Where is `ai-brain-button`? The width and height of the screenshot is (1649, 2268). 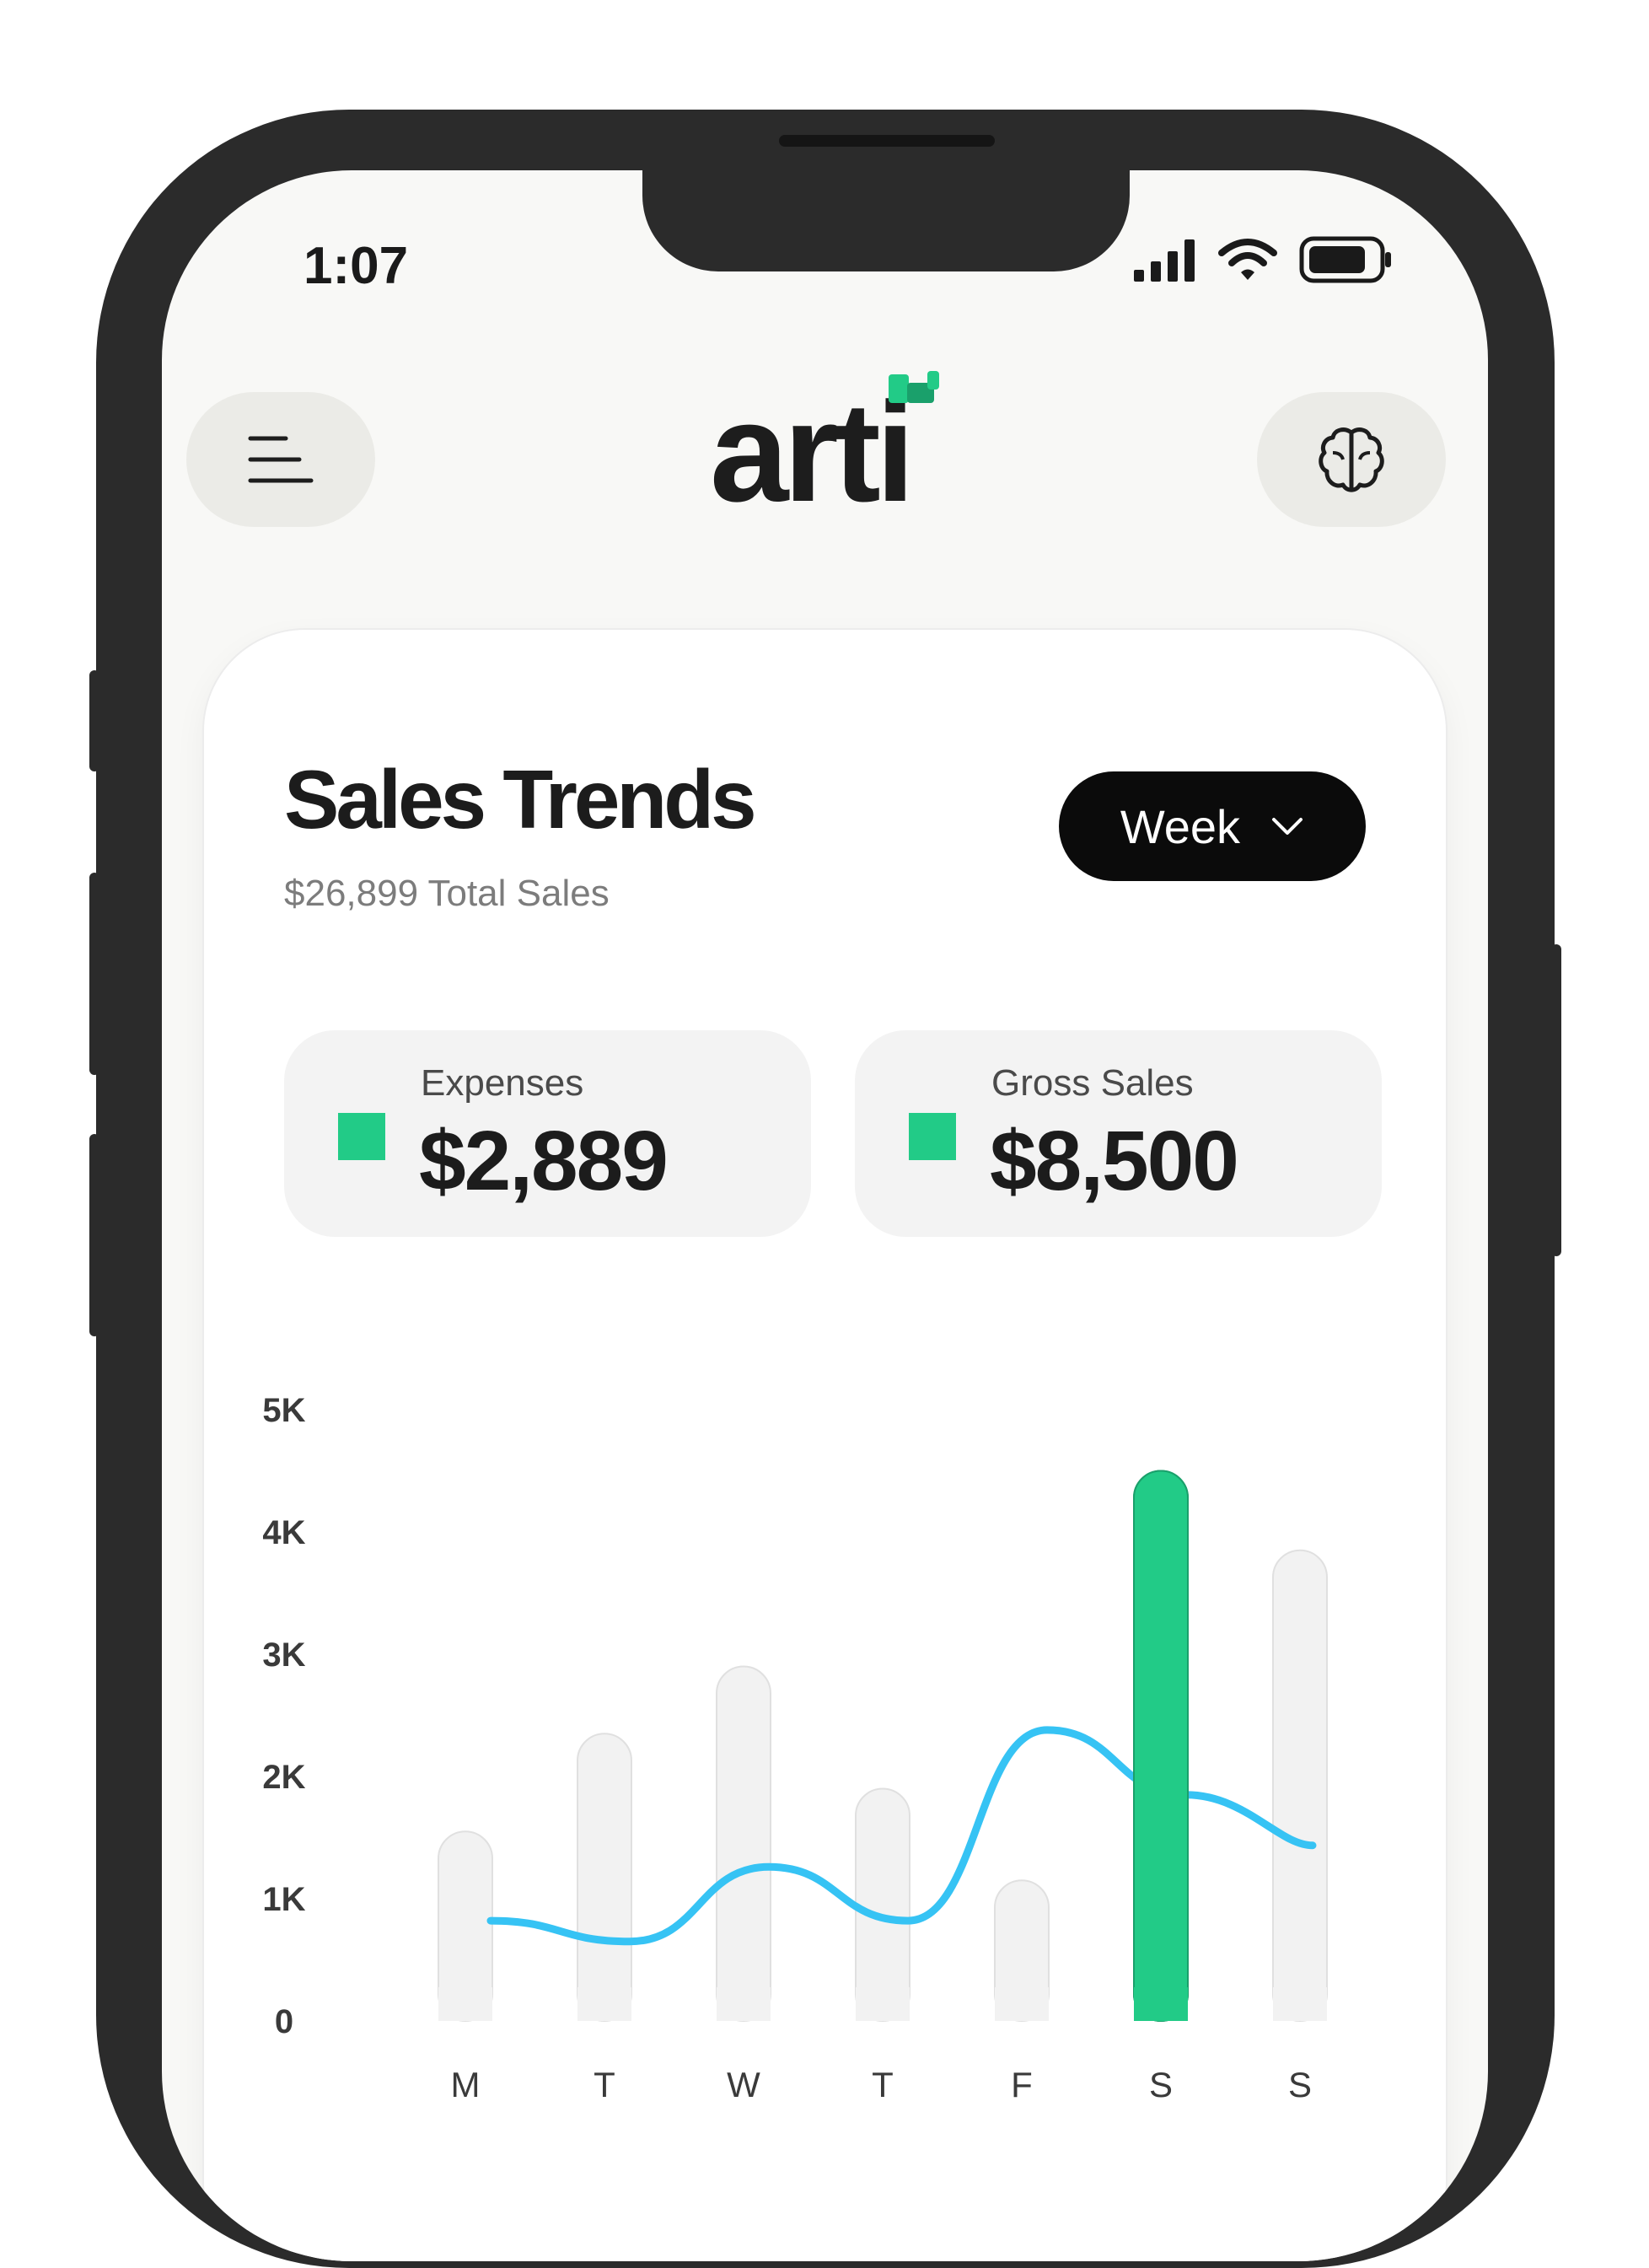 ai-brain-button is located at coordinates (1351, 459).